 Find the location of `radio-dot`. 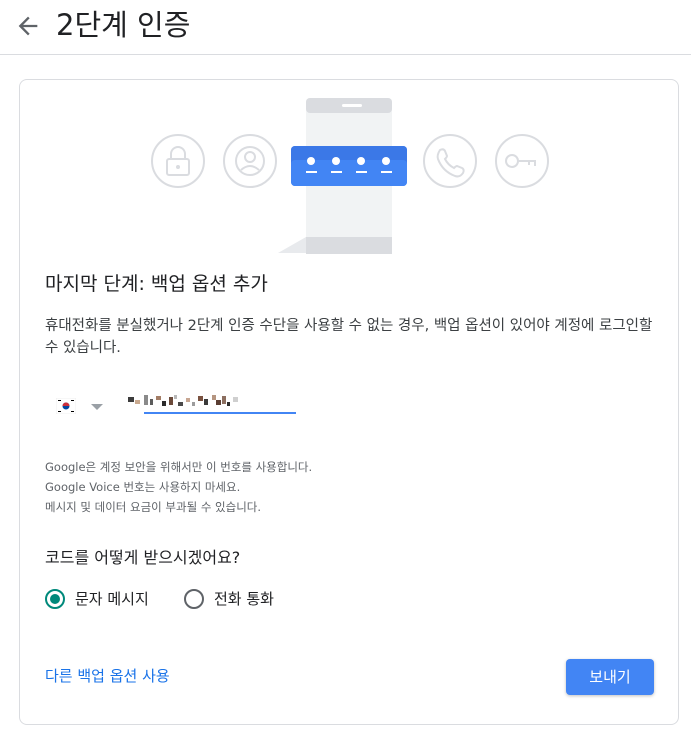

radio-dot is located at coordinates (55, 599).